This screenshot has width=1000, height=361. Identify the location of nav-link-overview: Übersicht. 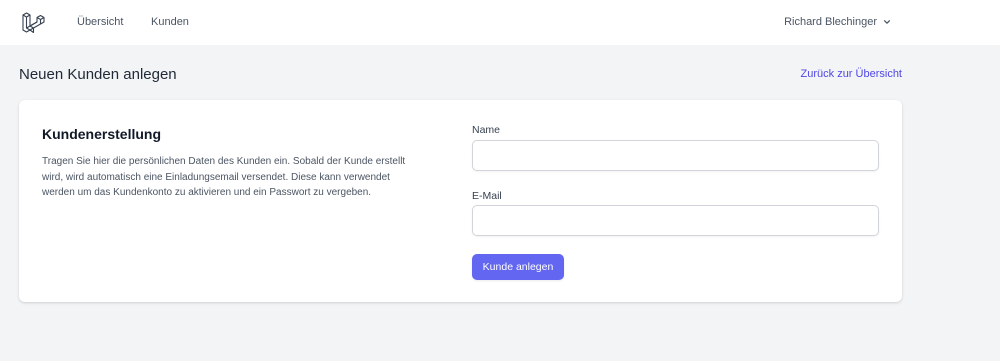
(100, 22).